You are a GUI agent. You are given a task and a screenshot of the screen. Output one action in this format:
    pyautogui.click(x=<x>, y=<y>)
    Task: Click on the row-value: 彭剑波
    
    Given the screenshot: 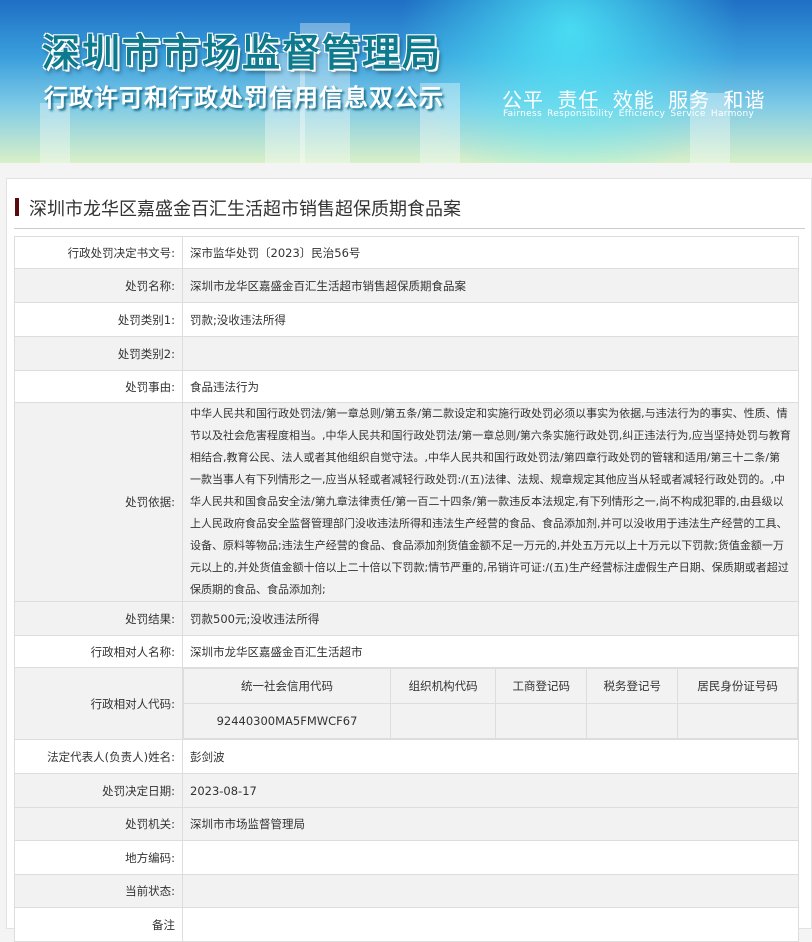 What is the action you would take?
    pyautogui.click(x=490, y=756)
    